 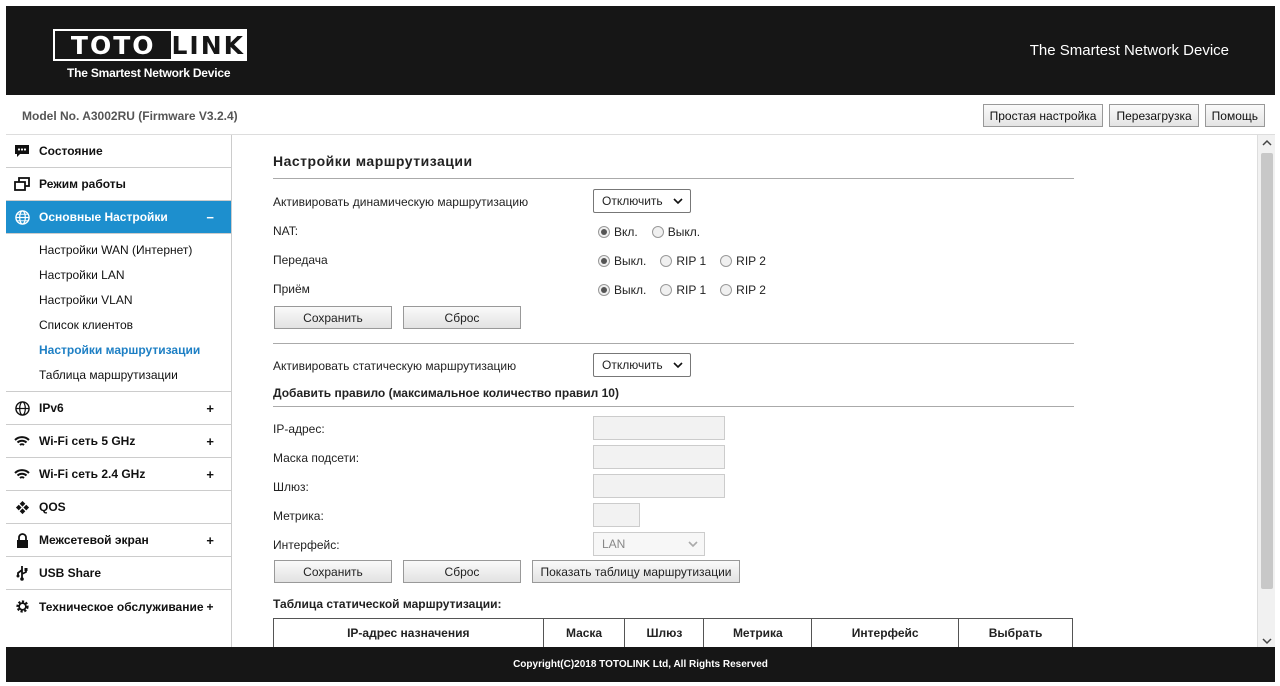 What do you see at coordinates (1234, 115) in the screenshot?
I see `help-button: Помощь` at bounding box center [1234, 115].